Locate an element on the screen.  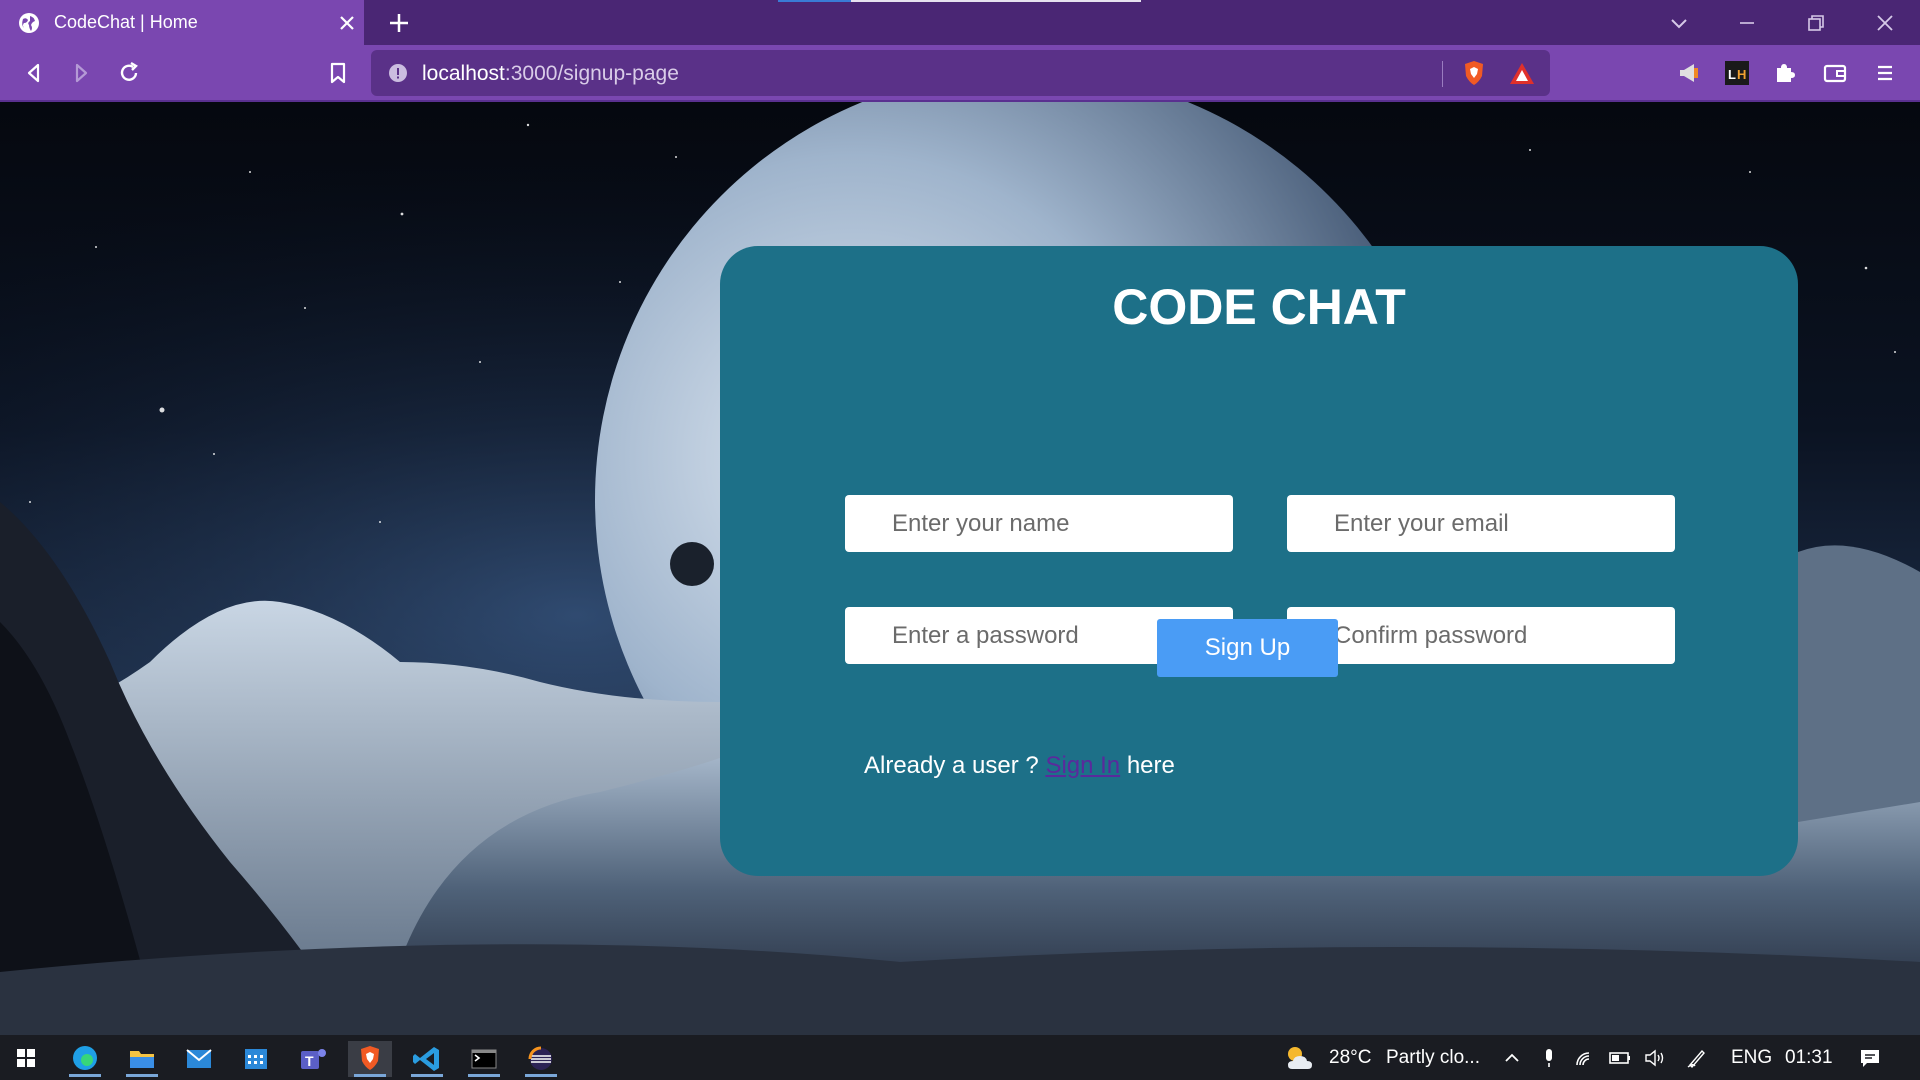
bookmark-icon is located at coordinates (338, 73).